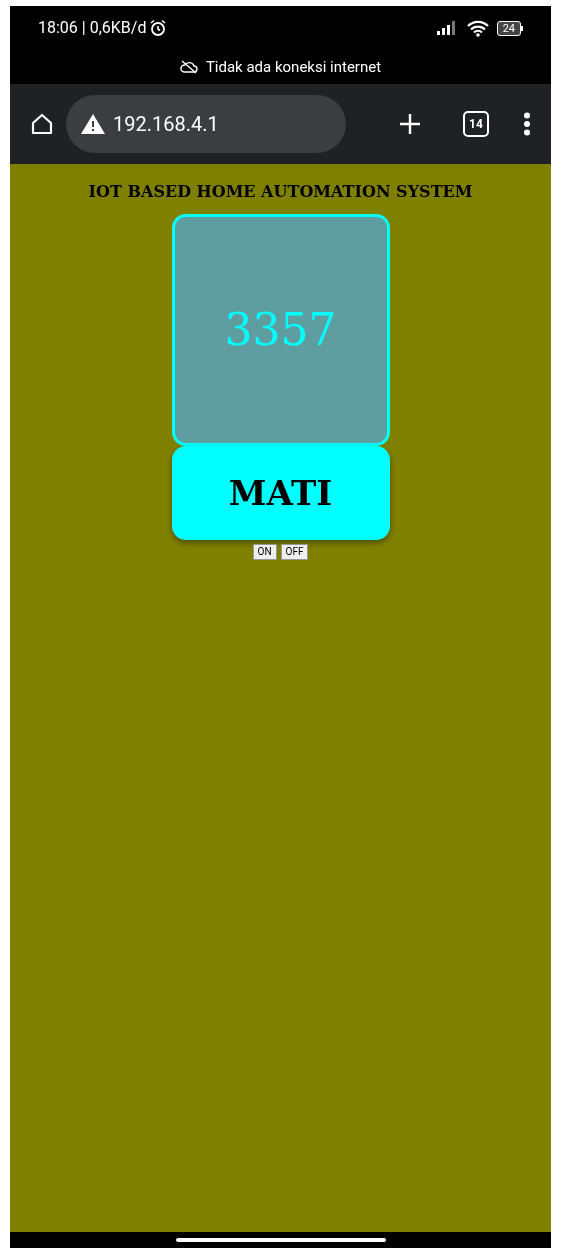  What do you see at coordinates (93, 124) in the screenshot?
I see `warning-icon` at bounding box center [93, 124].